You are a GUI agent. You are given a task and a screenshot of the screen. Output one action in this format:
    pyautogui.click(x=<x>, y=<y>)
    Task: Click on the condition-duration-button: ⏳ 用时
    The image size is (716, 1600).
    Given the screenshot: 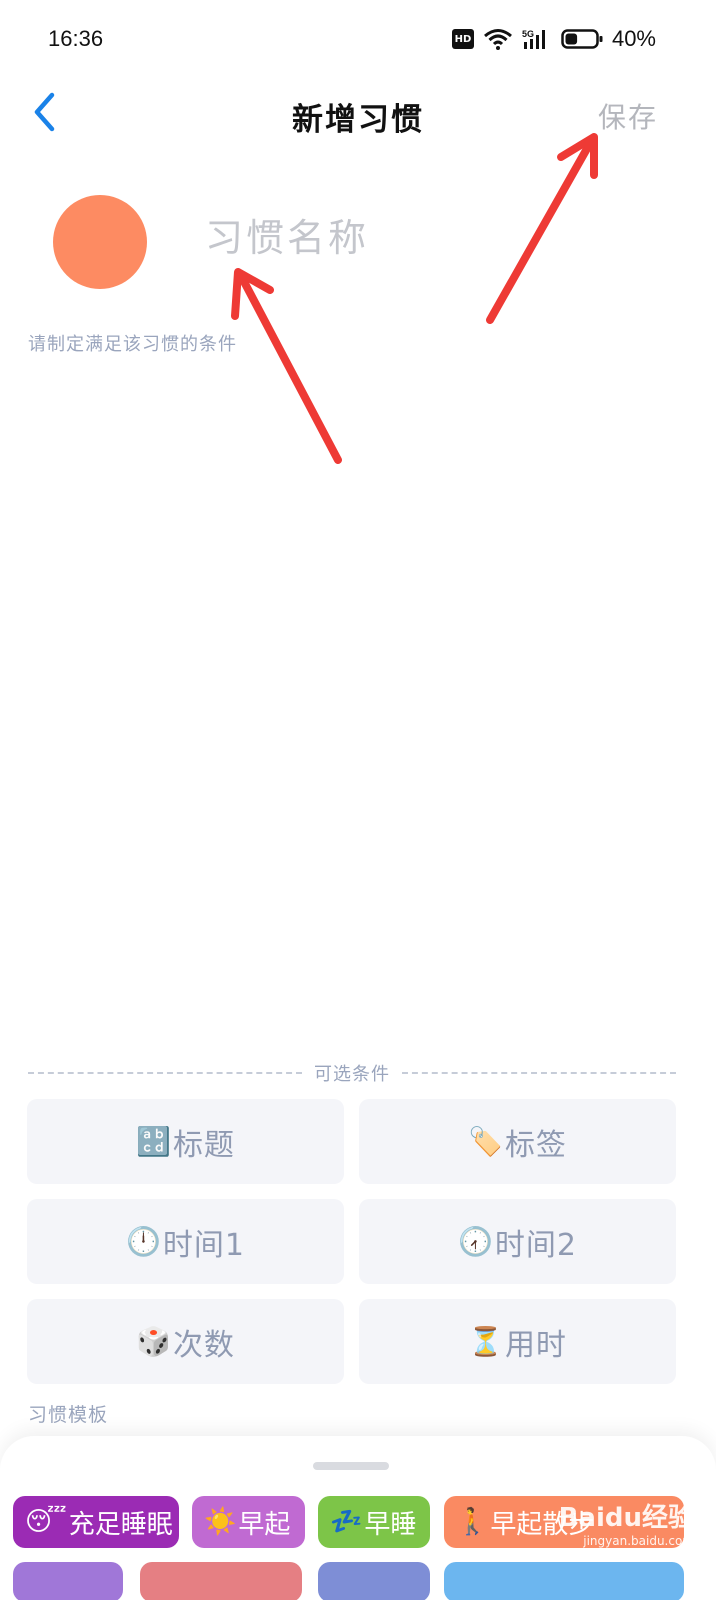 What is the action you would take?
    pyautogui.click(x=517, y=1341)
    